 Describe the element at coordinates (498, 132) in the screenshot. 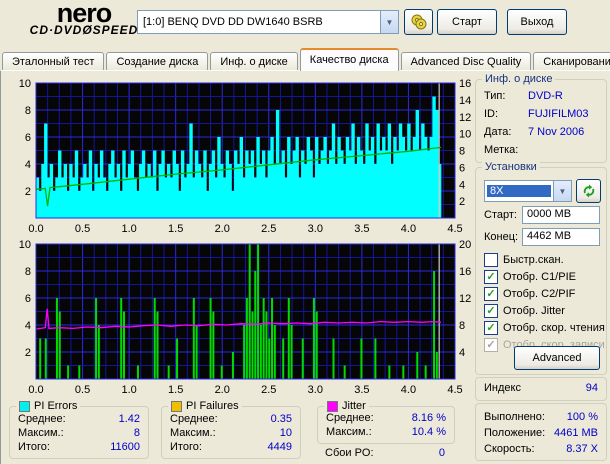

I see `disc-date-label: Дата:` at that location.